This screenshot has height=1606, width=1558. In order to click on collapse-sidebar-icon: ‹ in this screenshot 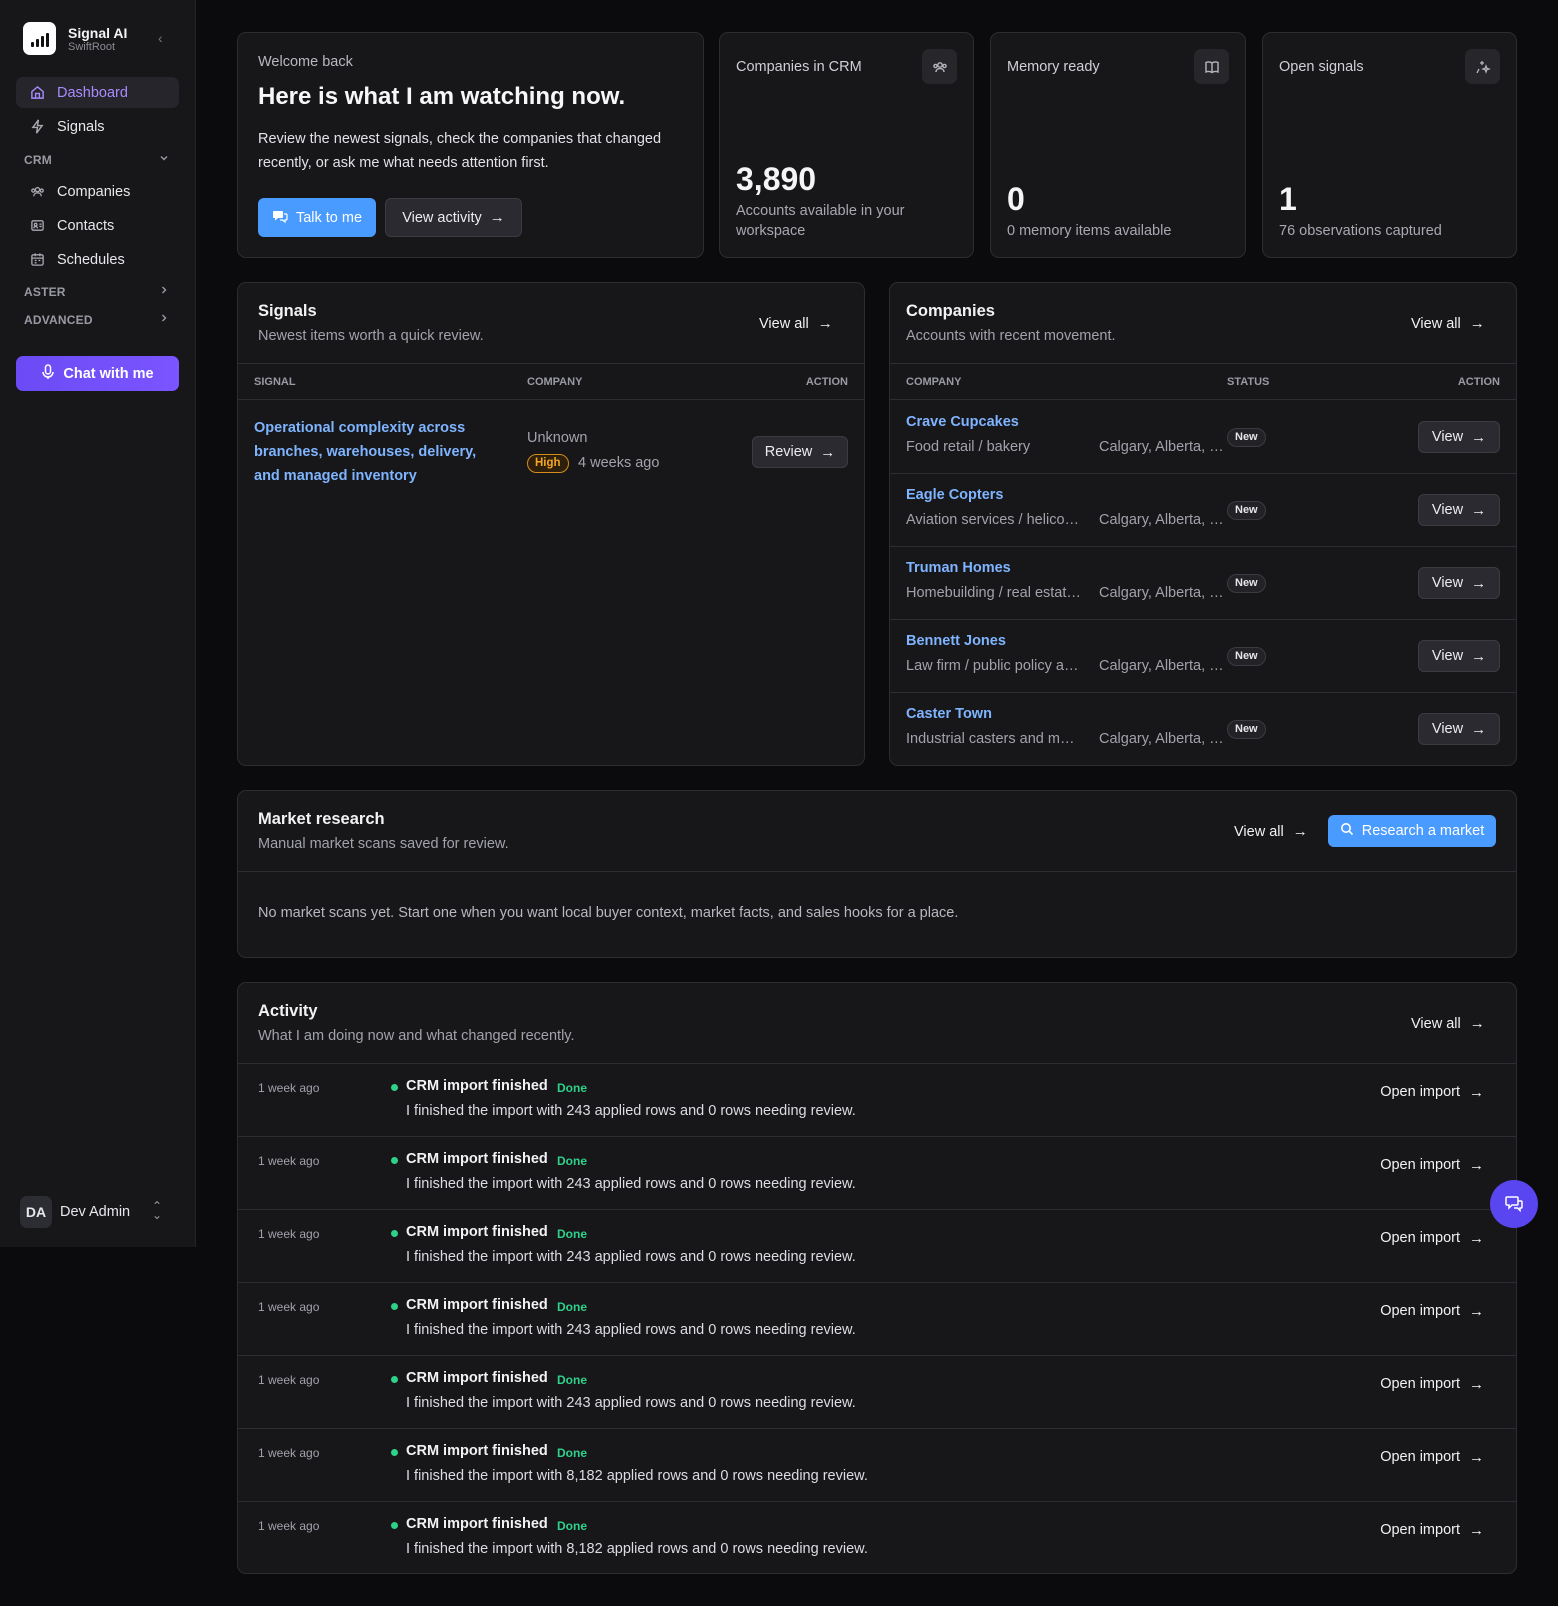, I will do `click(160, 38)`.